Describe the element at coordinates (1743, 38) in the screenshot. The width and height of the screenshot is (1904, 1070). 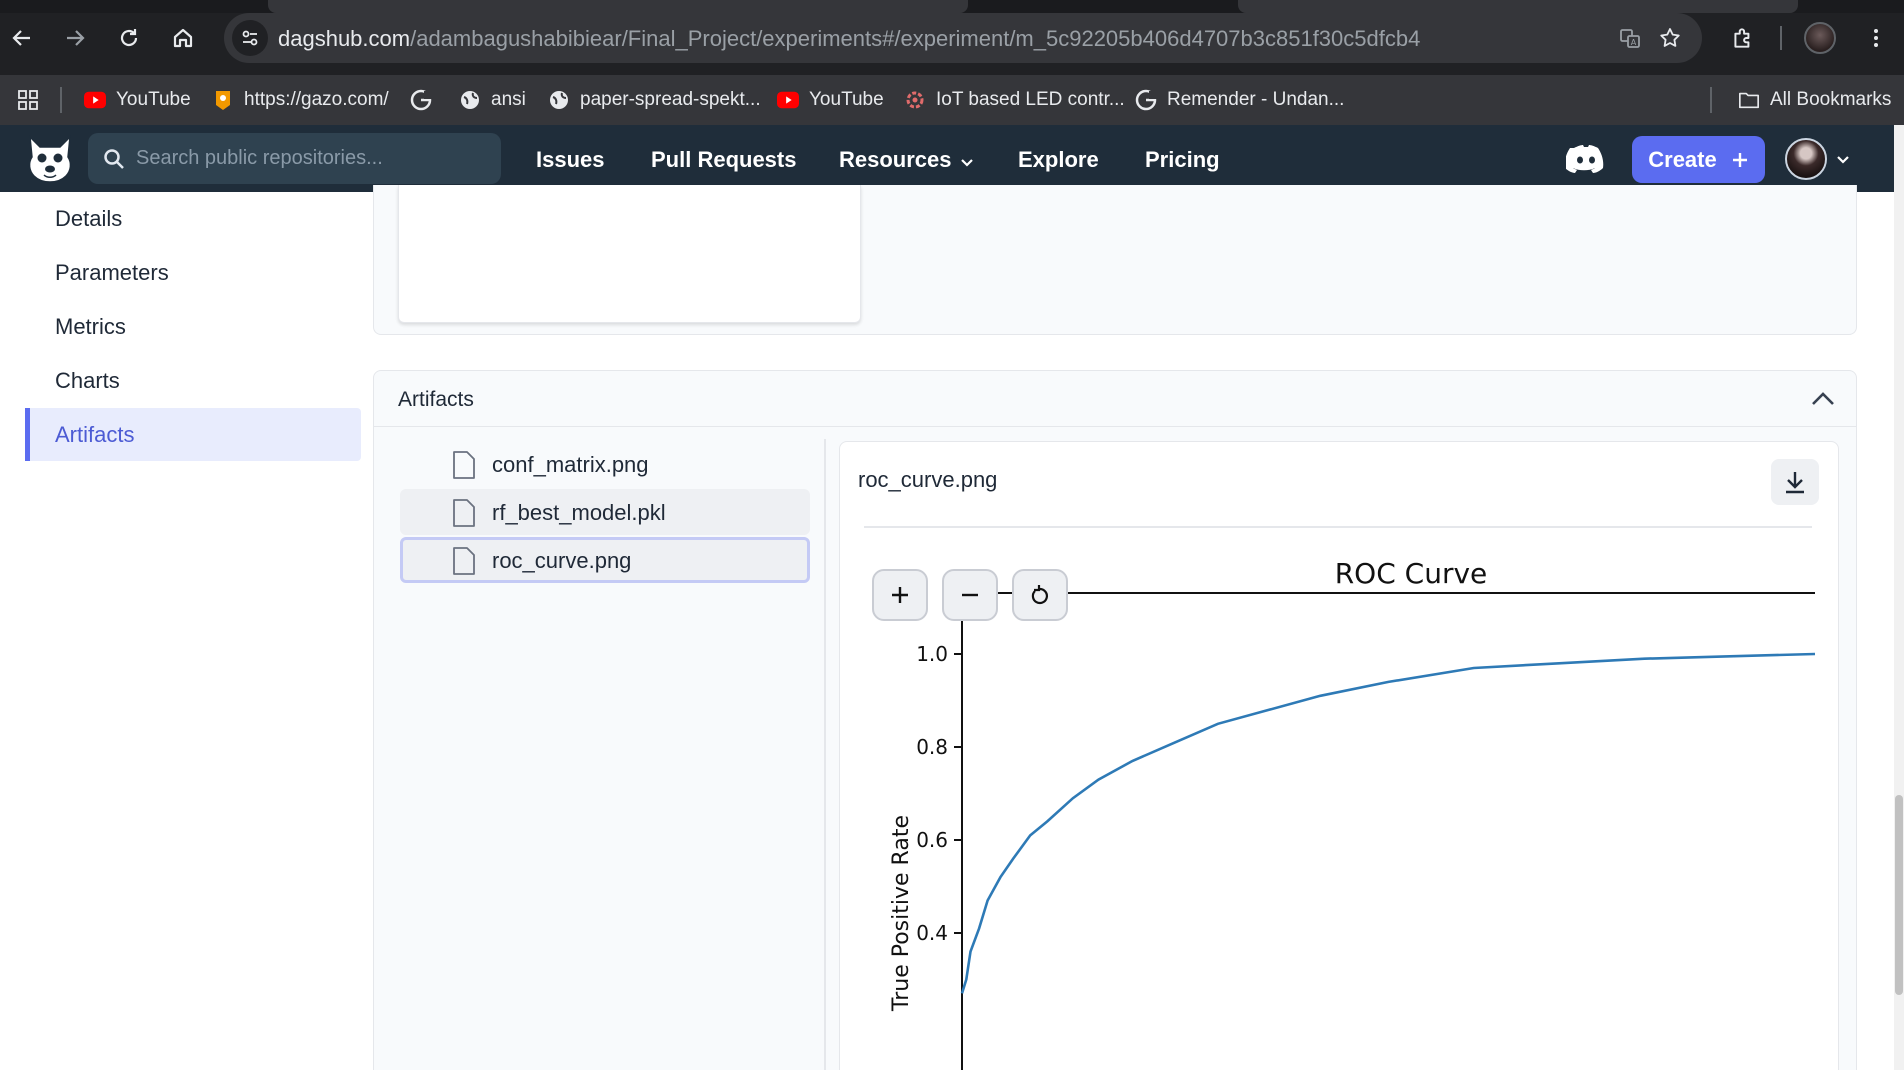
I see `extensions-icon` at that location.